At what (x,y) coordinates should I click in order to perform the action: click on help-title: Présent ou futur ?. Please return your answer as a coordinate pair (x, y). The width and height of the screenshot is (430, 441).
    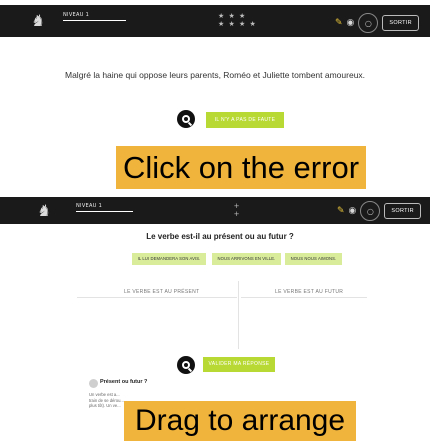
    Looking at the image, I should click on (124, 382).